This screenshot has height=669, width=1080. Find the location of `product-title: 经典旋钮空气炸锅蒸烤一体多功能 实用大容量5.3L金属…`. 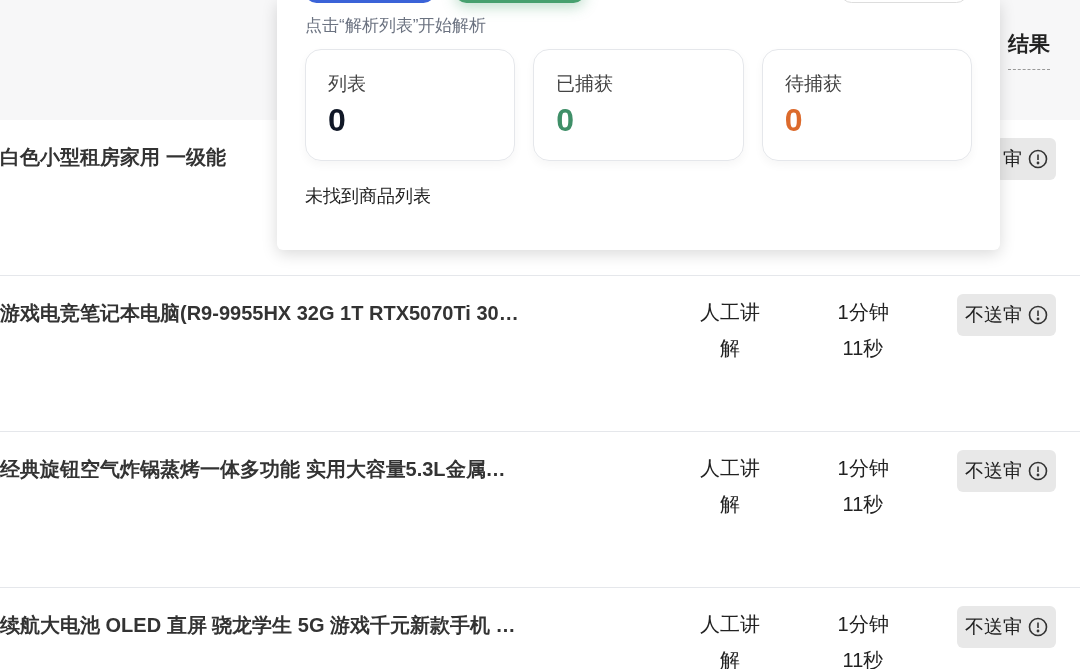

product-title: 经典旋钮空气炸锅蒸烤一体多功能 实用大容量5.3L金属… is located at coordinates (253, 469).